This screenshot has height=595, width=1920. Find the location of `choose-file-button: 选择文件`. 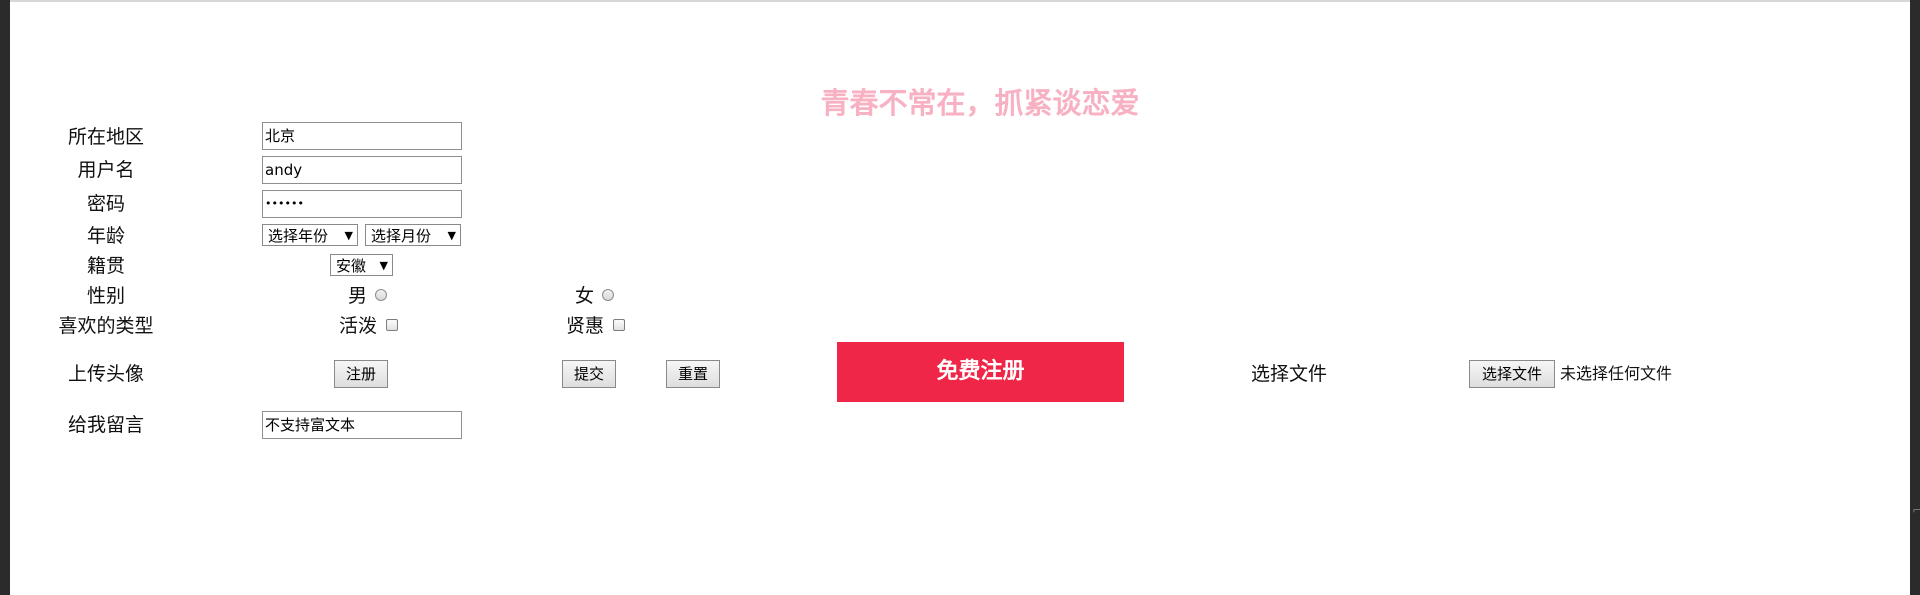

choose-file-button: 选择文件 is located at coordinates (1512, 374).